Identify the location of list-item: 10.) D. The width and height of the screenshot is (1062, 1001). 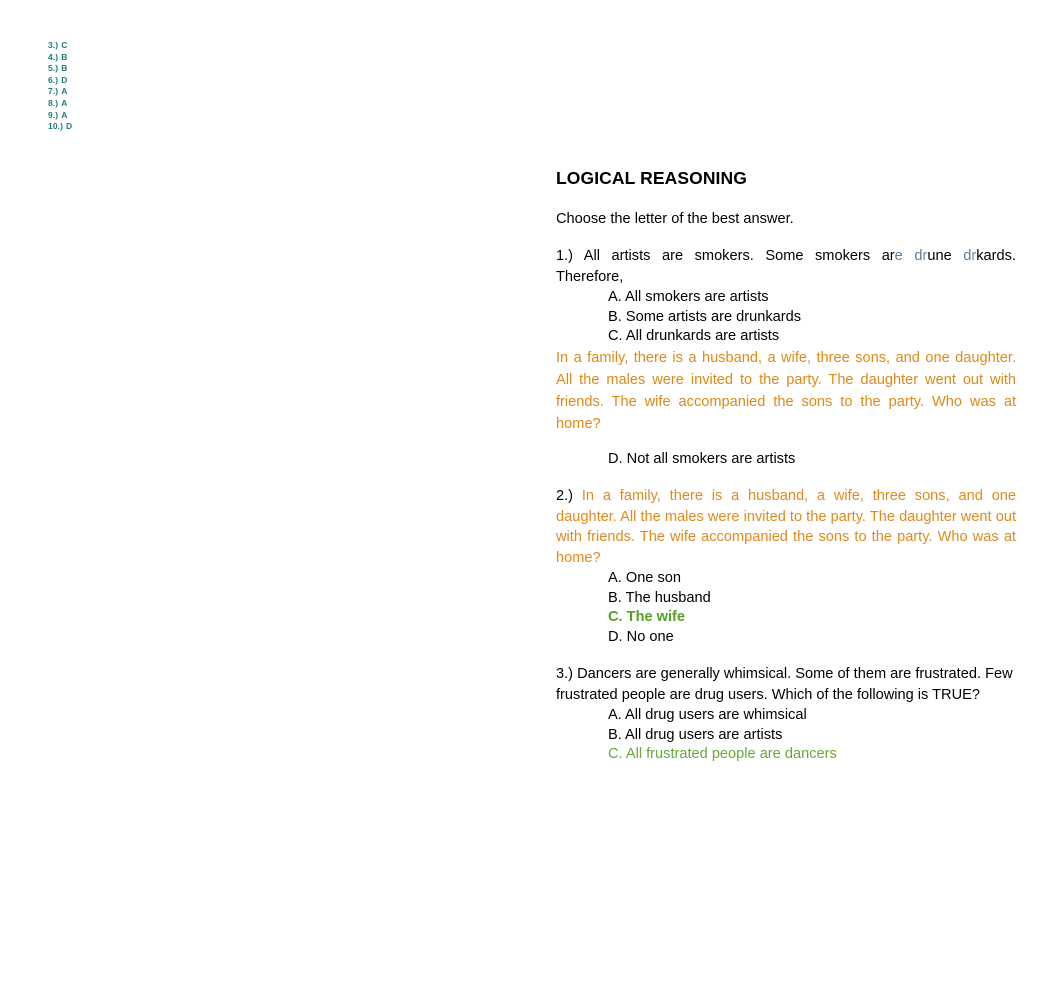
(128, 127).